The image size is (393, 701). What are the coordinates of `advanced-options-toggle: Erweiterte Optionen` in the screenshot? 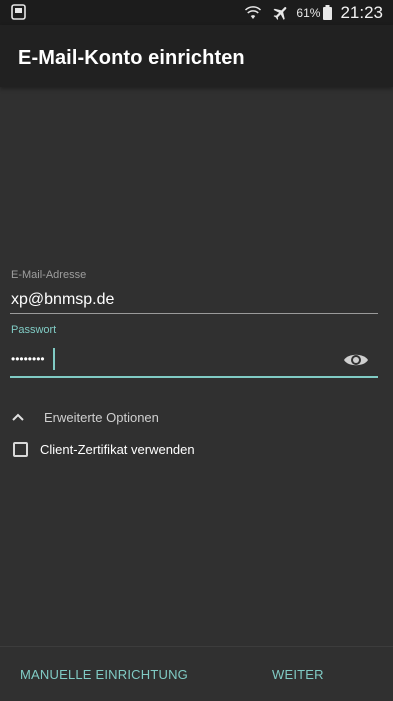 It's located at (84, 417).